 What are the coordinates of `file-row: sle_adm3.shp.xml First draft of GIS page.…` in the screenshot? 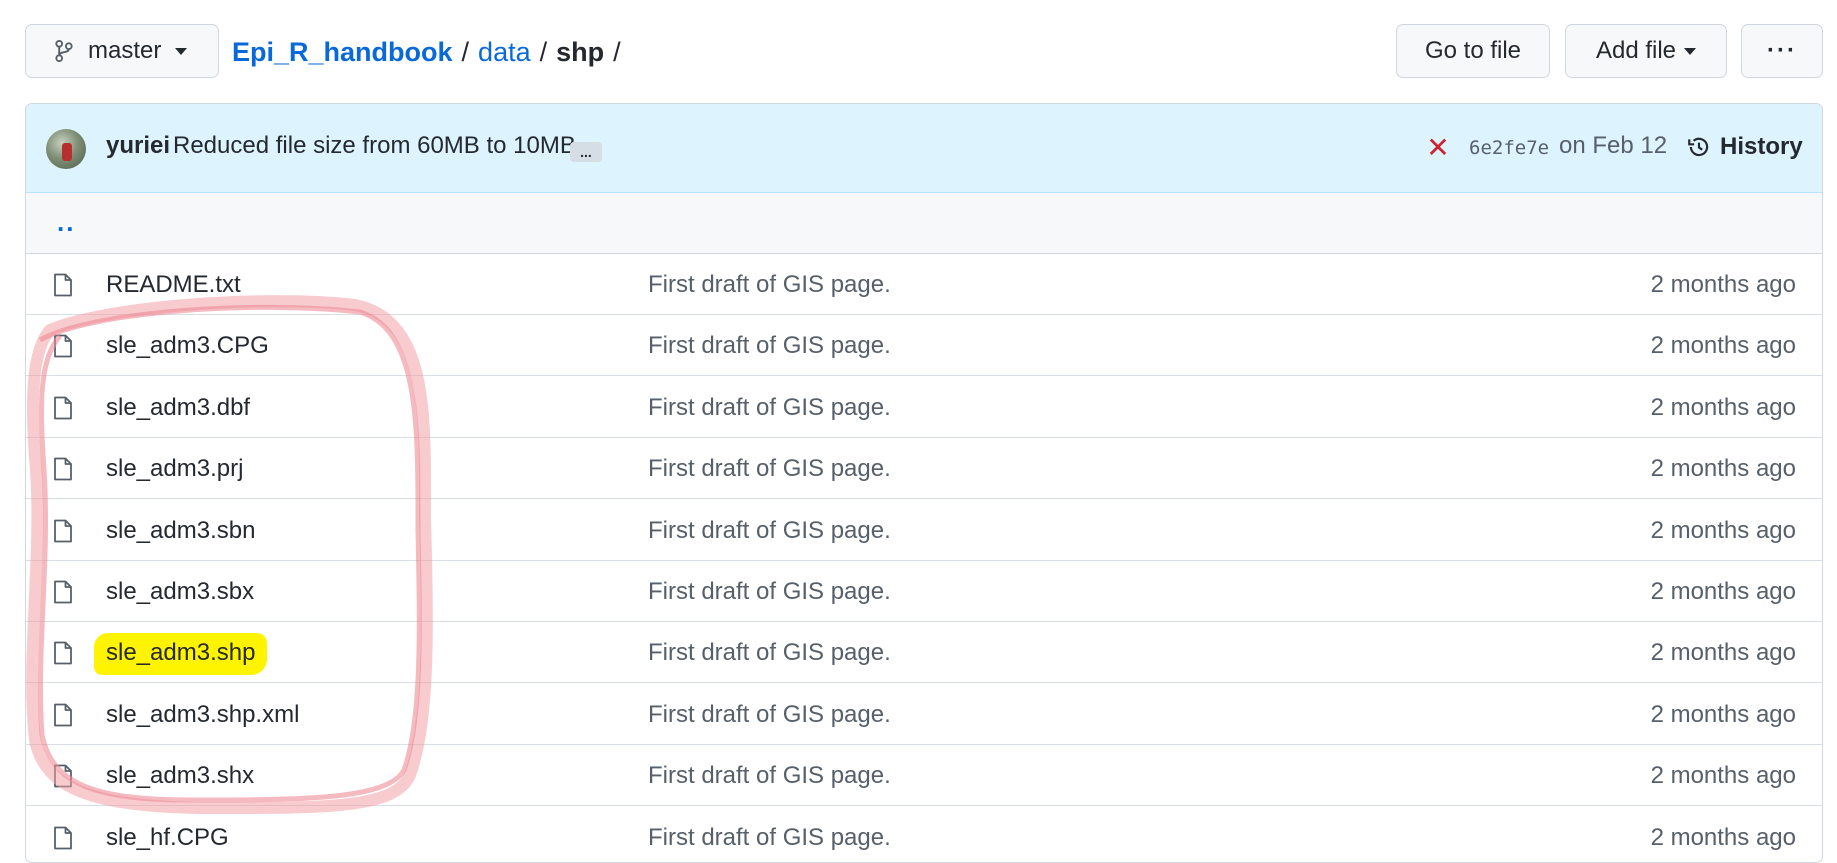 It's located at (924, 714).